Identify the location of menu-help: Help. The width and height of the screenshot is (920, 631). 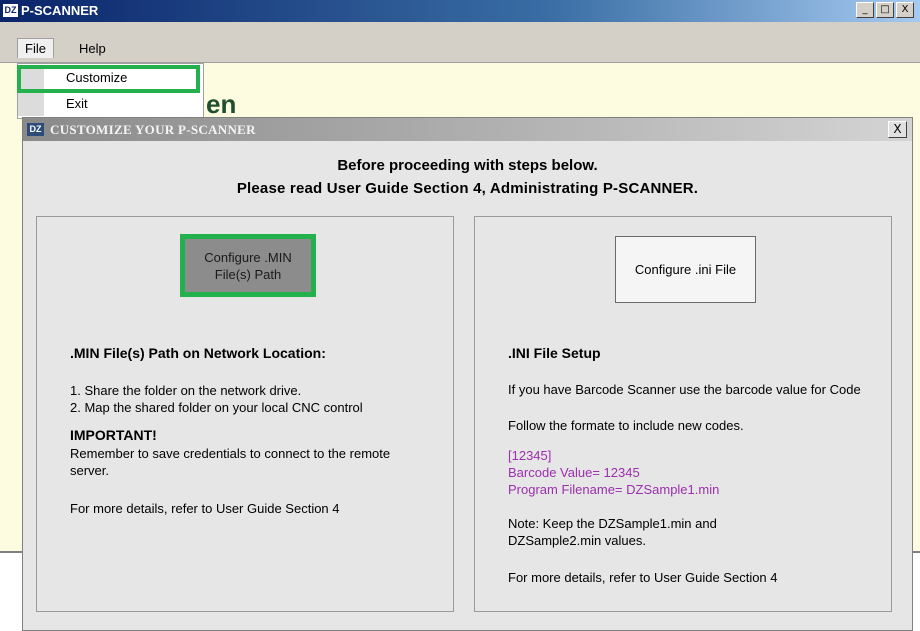
(92, 48).